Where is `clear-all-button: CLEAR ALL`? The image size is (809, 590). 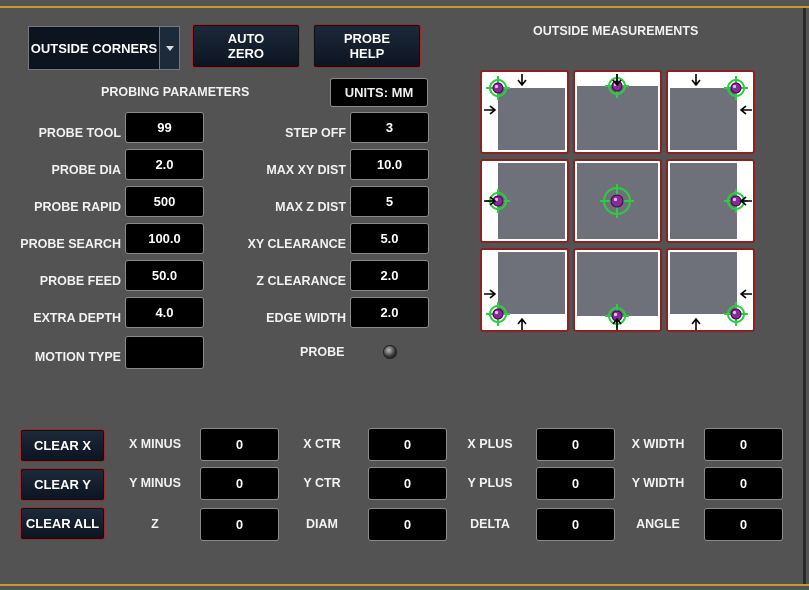 clear-all-button: CLEAR ALL is located at coordinates (62, 523).